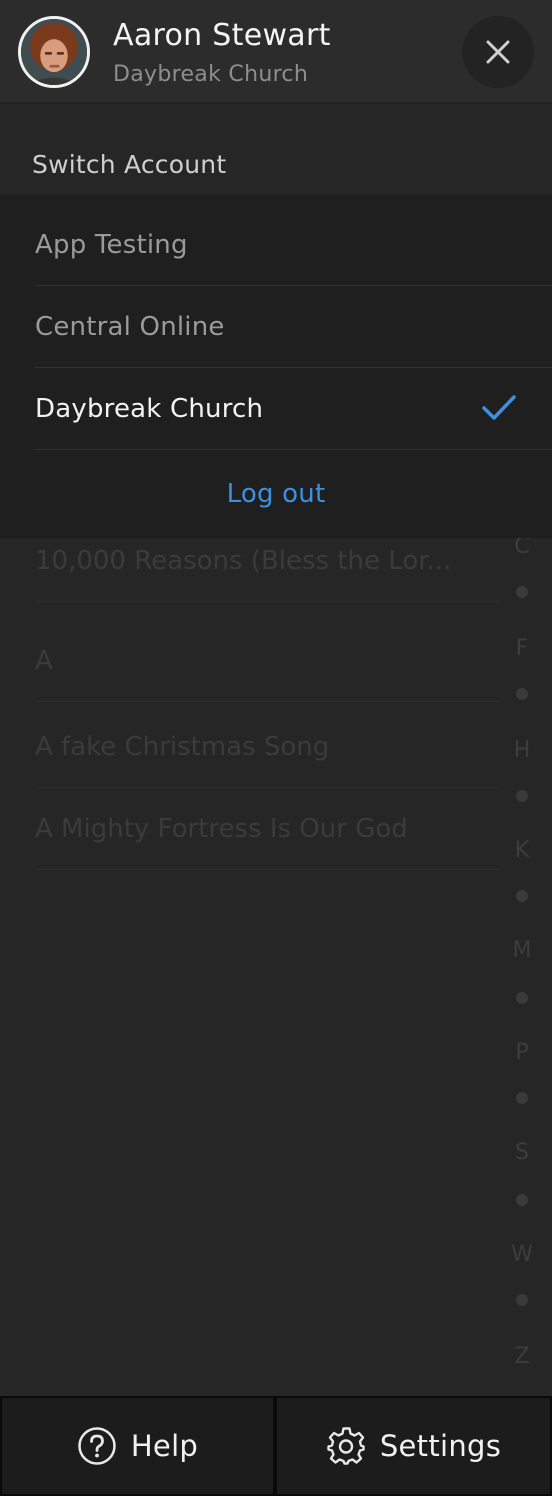 The width and height of the screenshot is (552, 1496). What do you see at coordinates (276, 494) in the screenshot?
I see `logout-button: Log out` at bounding box center [276, 494].